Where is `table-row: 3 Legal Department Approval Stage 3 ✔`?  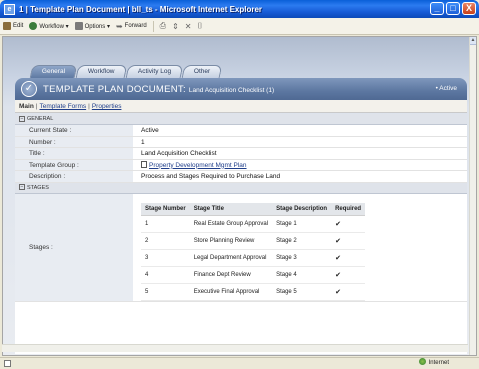 table-row: 3 Legal Department Approval Stage 3 ✔ is located at coordinates (253, 258).